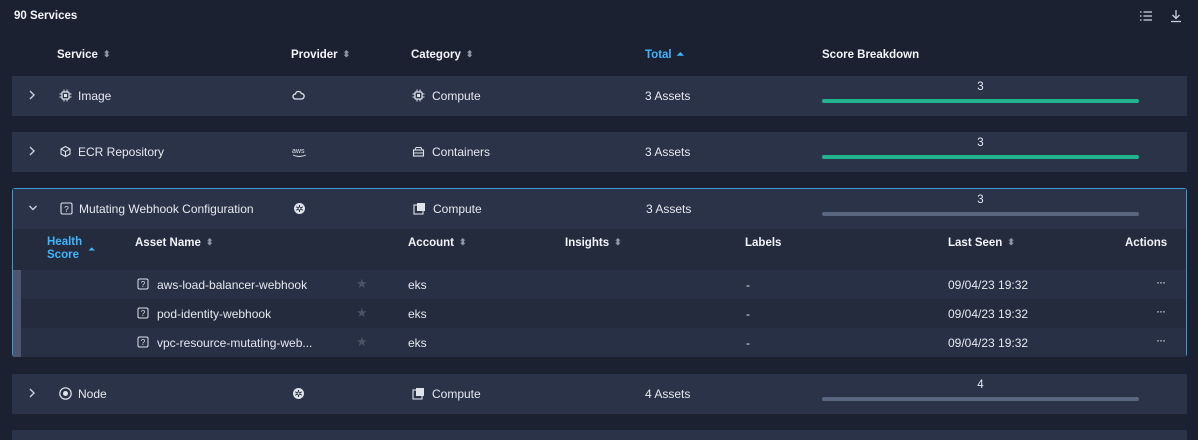 This screenshot has width=1198, height=440. Describe the element at coordinates (95, 96) in the screenshot. I see `service-name: Image` at that location.